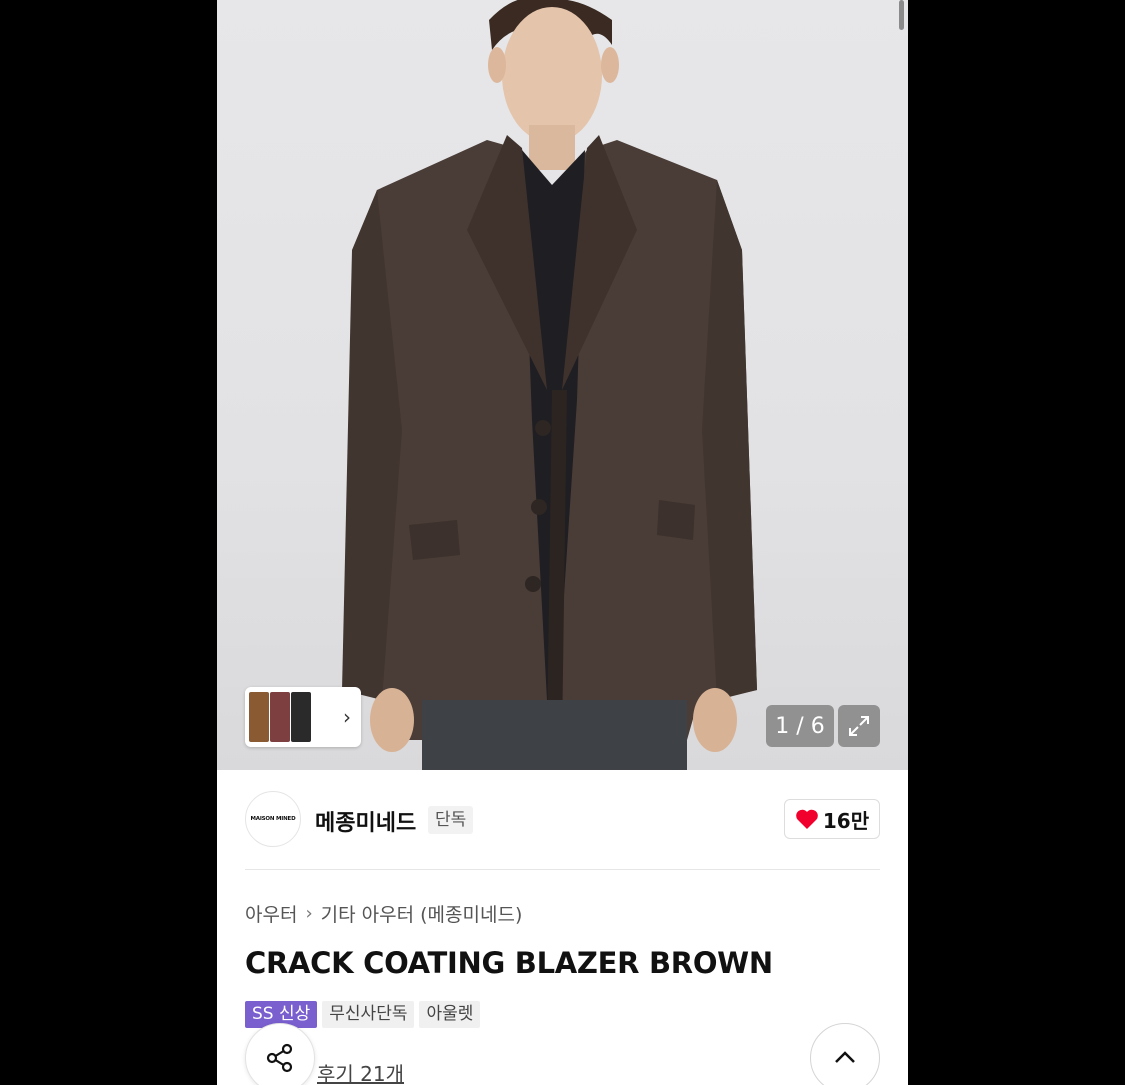 The image size is (1125, 1085). What do you see at coordinates (450, 1014) in the screenshot?
I see `badge-outlet: 아울렛` at bounding box center [450, 1014].